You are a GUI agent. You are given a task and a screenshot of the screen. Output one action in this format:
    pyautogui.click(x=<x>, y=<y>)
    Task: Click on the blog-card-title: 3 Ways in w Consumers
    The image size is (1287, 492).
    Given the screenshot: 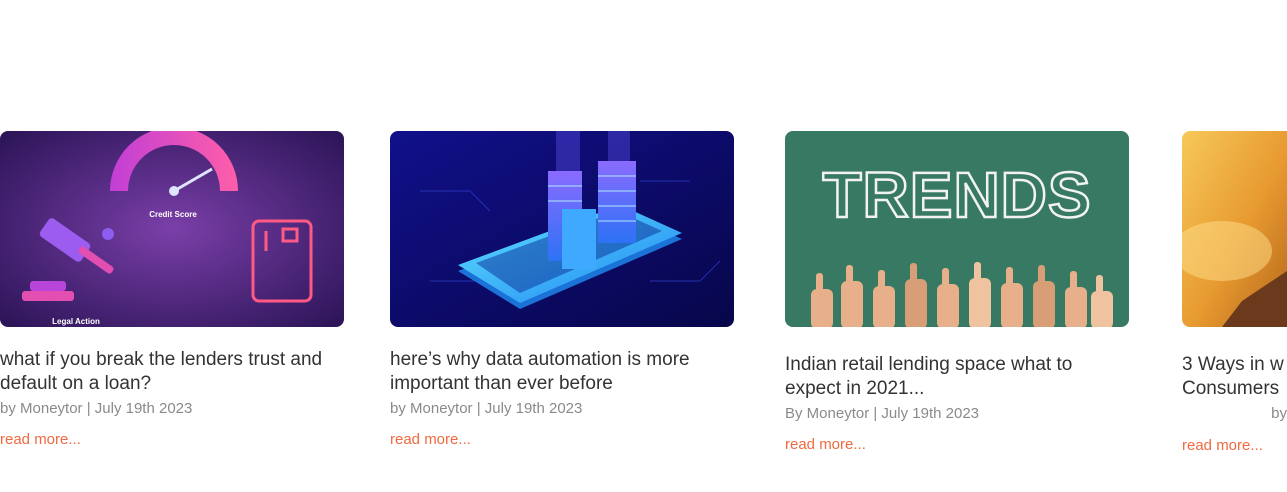 What is the action you would take?
    pyautogui.click(x=1234, y=377)
    